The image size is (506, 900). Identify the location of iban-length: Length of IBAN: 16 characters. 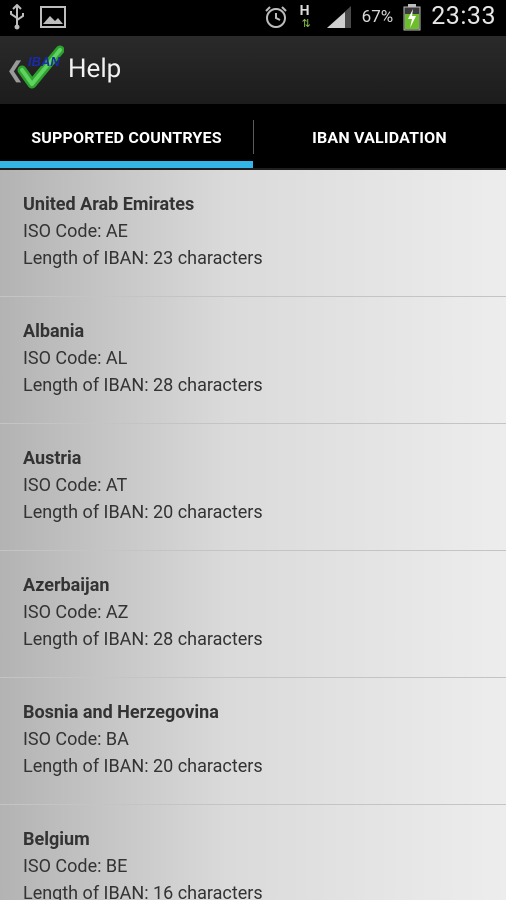
(143, 891).